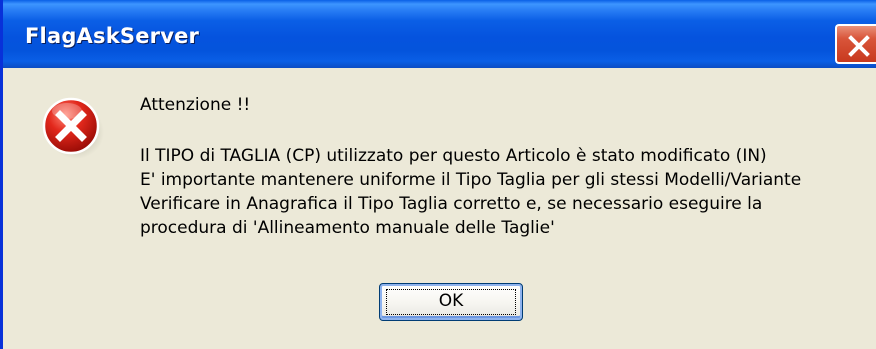 This screenshot has width=876, height=349. What do you see at coordinates (195, 105) in the screenshot?
I see `message-heading: Attenzione !!` at bounding box center [195, 105].